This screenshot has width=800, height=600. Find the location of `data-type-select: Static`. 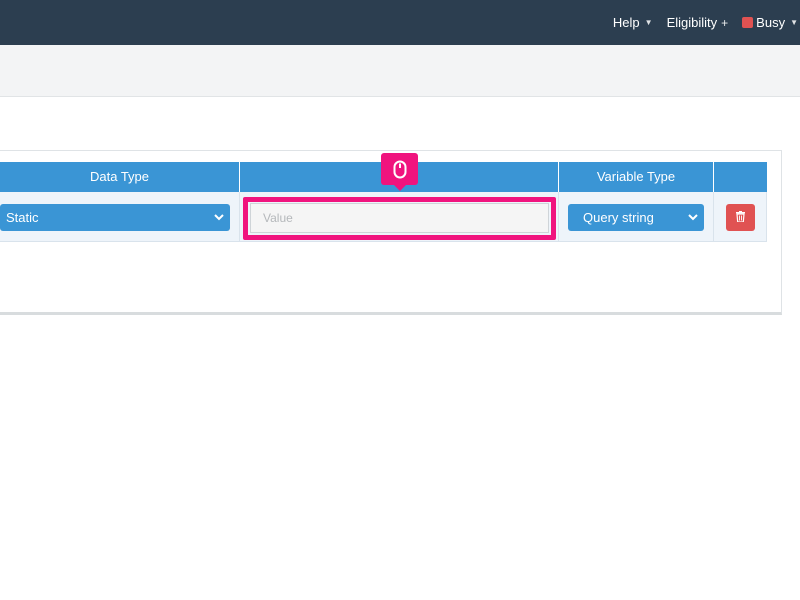

data-type-select: Static is located at coordinates (115, 217).